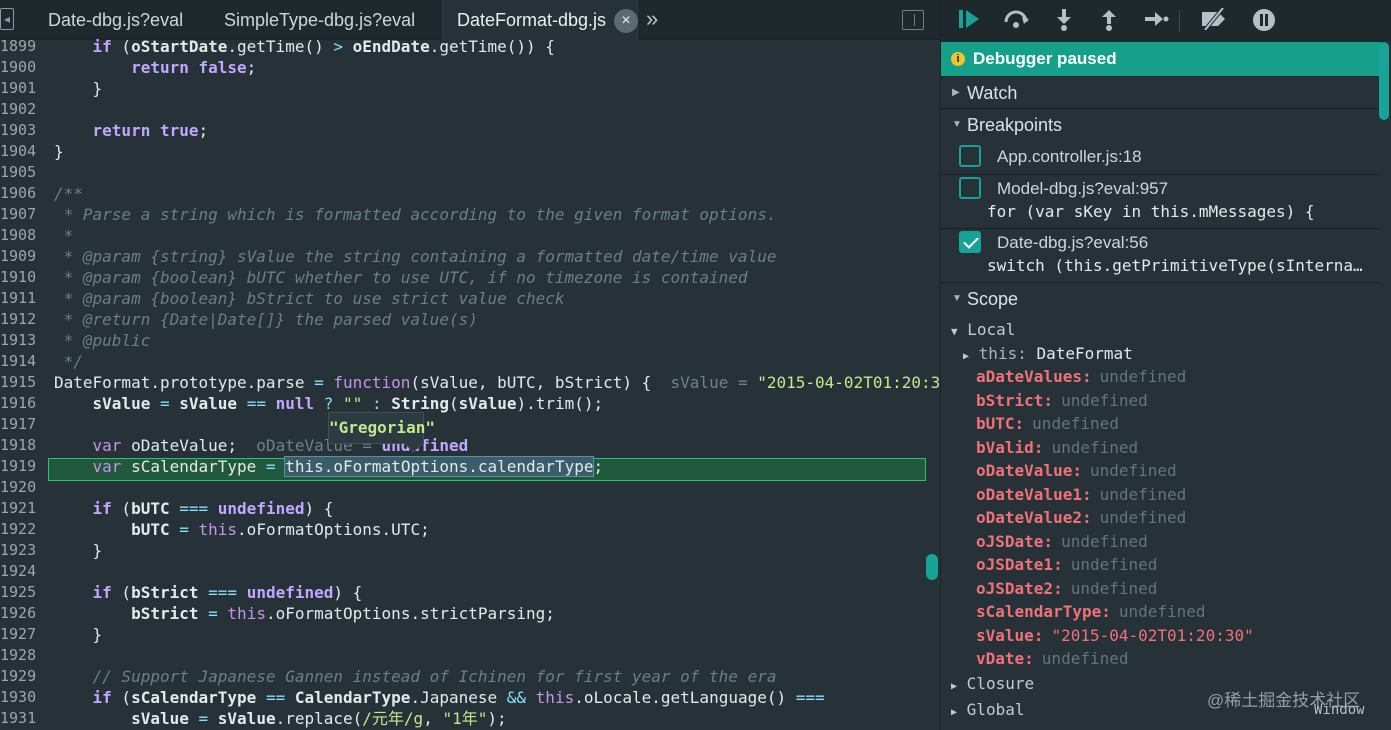  Describe the element at coordinates (22, 319) in the screenshot. I see `line-number: 1912` at that location.